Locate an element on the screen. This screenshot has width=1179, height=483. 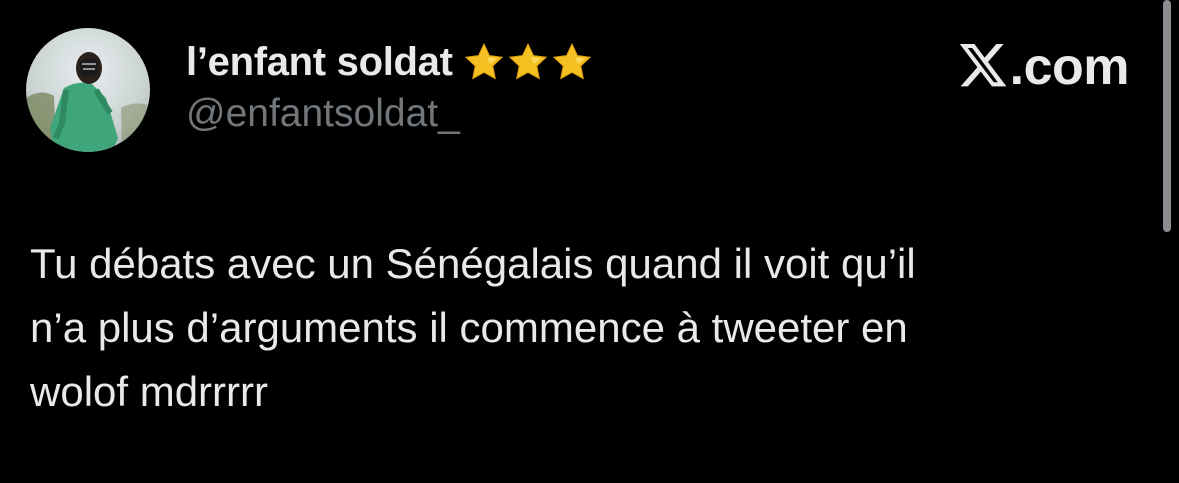
avatar-photo is located at coordinates (88, 90).